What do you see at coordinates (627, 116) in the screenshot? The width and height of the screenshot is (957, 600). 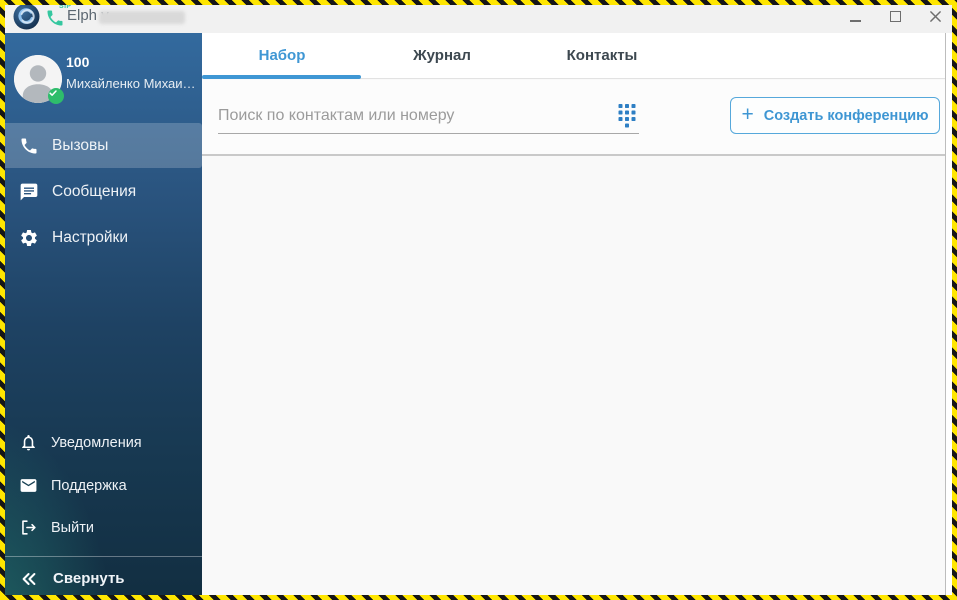 I see `dialpad-icon` at bounding box center [627, 116].